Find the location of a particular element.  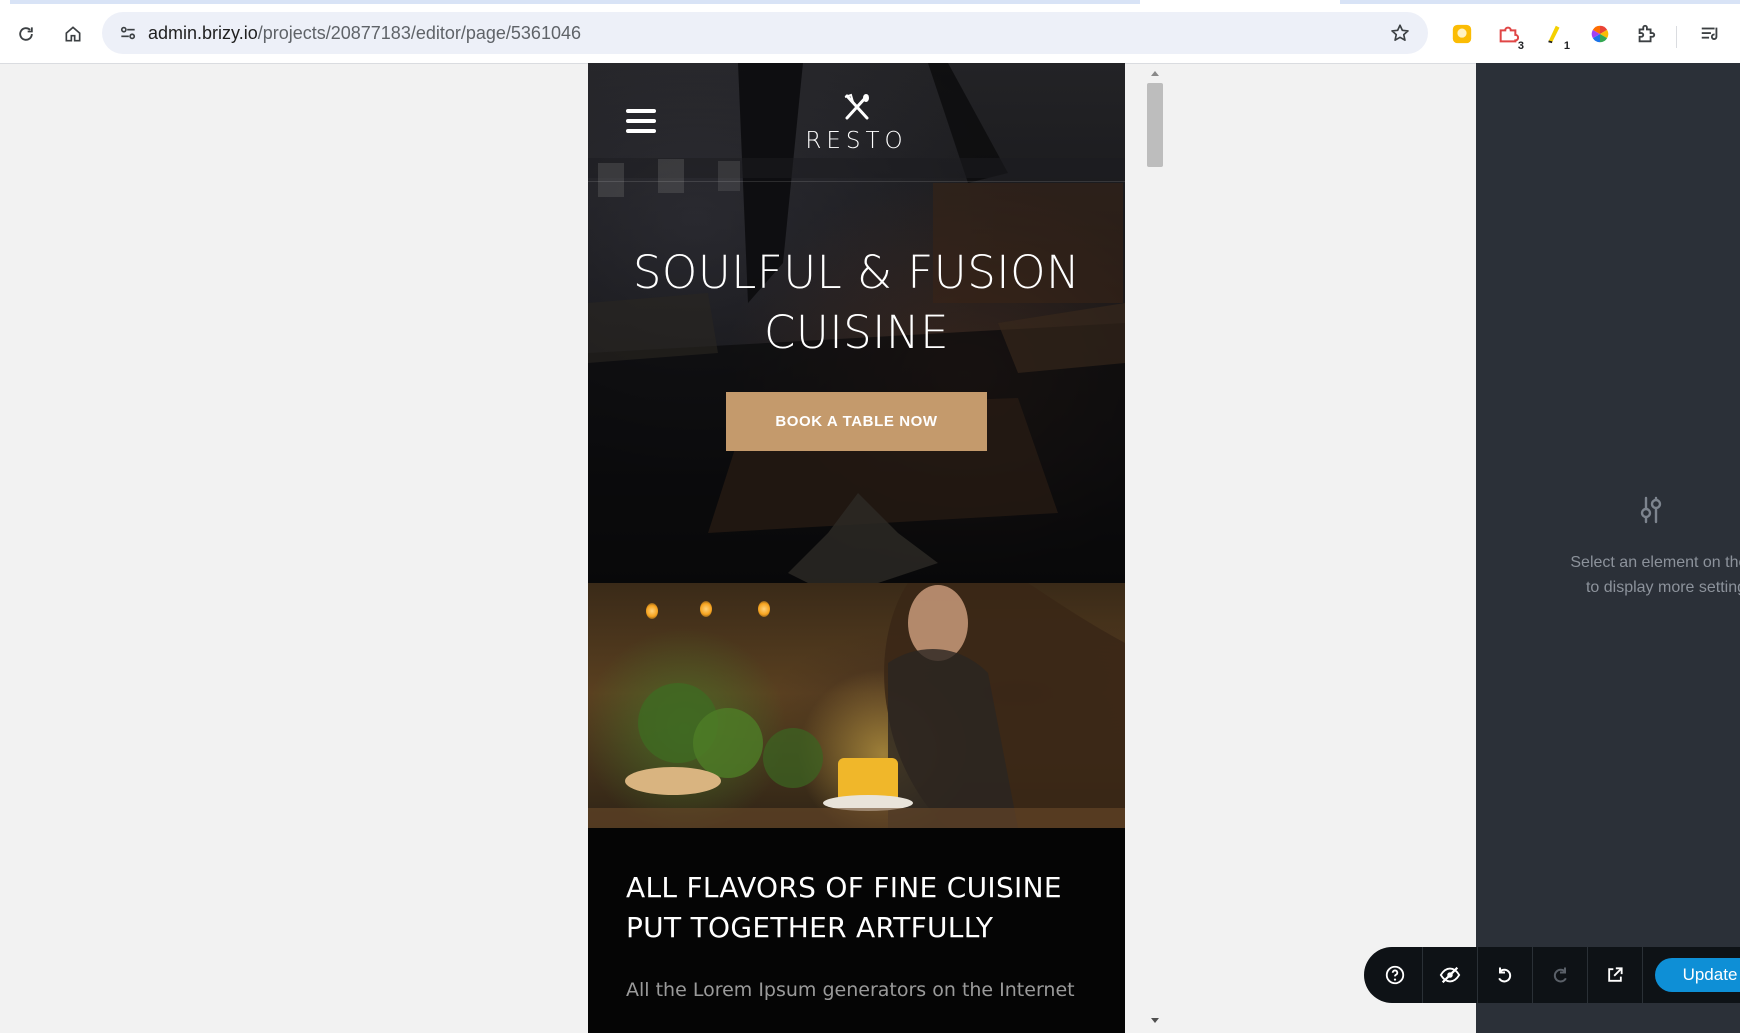

hero-title: SOULFUL & FUSION CUISINE is located at coordinates (856, 303).